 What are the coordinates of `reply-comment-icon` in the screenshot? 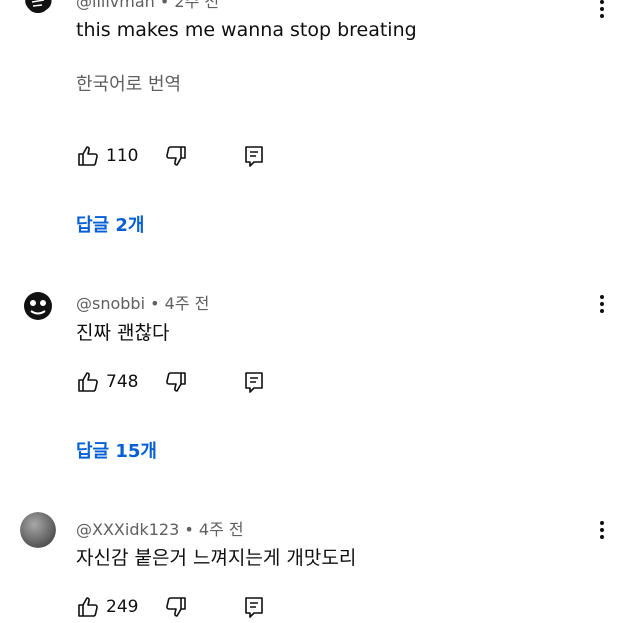 It's located at (254, 607).